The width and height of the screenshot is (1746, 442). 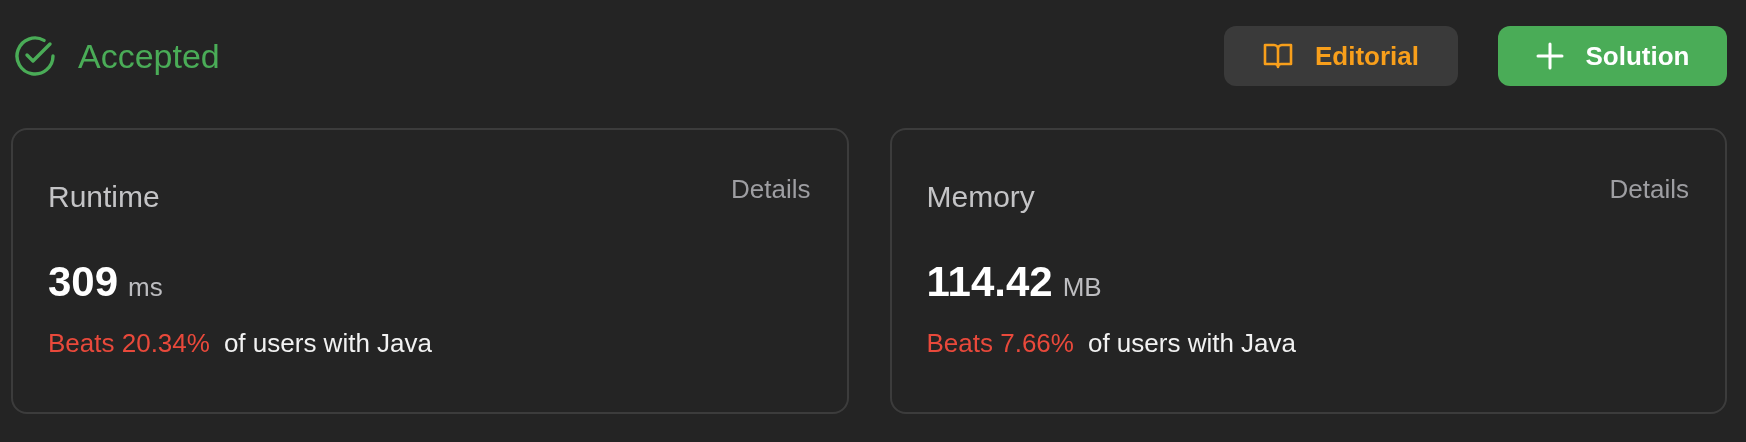 I want to click on beats-percentage: Beats 20.34%, so click(x=129, y=343).